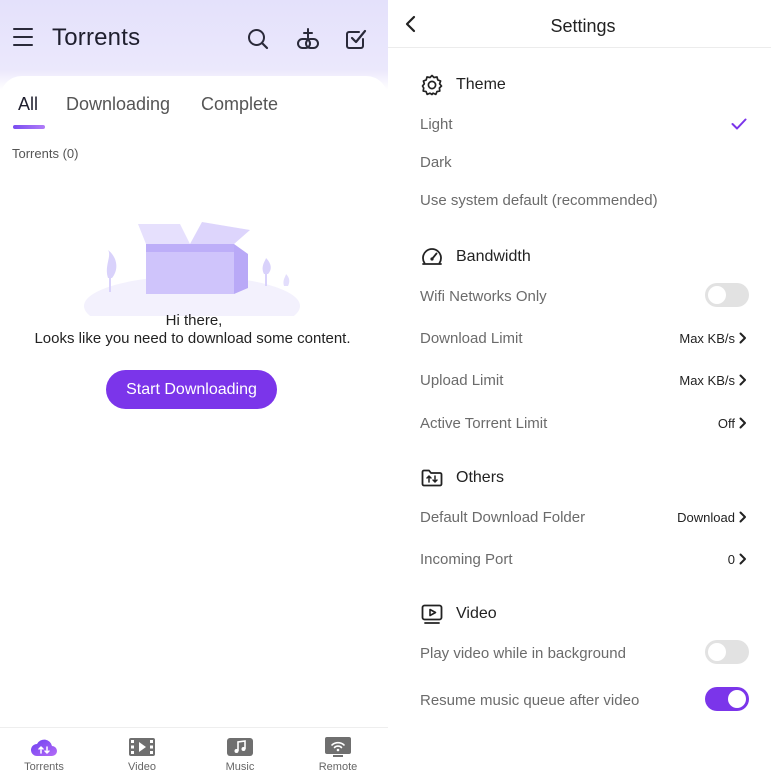 The height and width of the screenshot is (781, 771). What do you see at coordinates (530, 700) in the screenshot?
I see `resume-music-label: Resume music queue after video` at bounding box center [530, 700].